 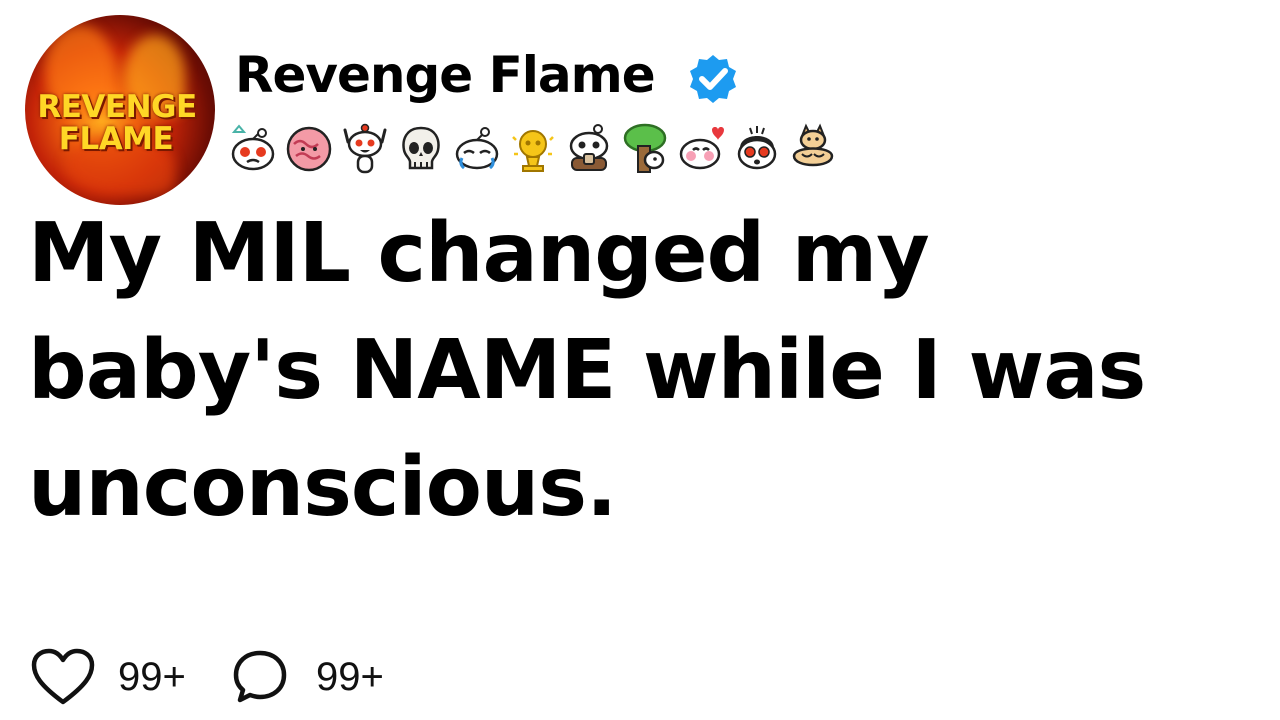 What do you see at coordinates (253, 149) in the screenshot?
I see `snoo-crying-award-icon` at bounding box center [253, 149].